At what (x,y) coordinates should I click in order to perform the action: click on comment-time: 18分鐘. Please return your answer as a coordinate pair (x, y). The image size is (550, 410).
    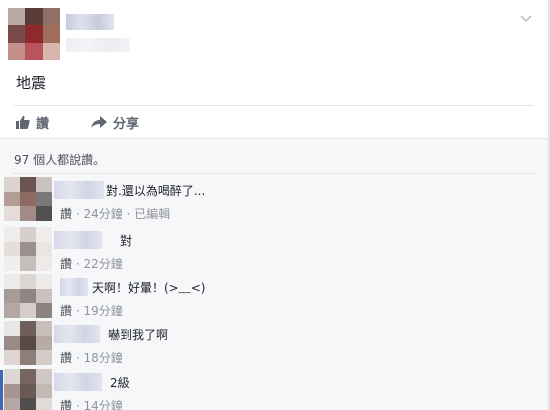
    Looking at the image, I should click on (102, 358).